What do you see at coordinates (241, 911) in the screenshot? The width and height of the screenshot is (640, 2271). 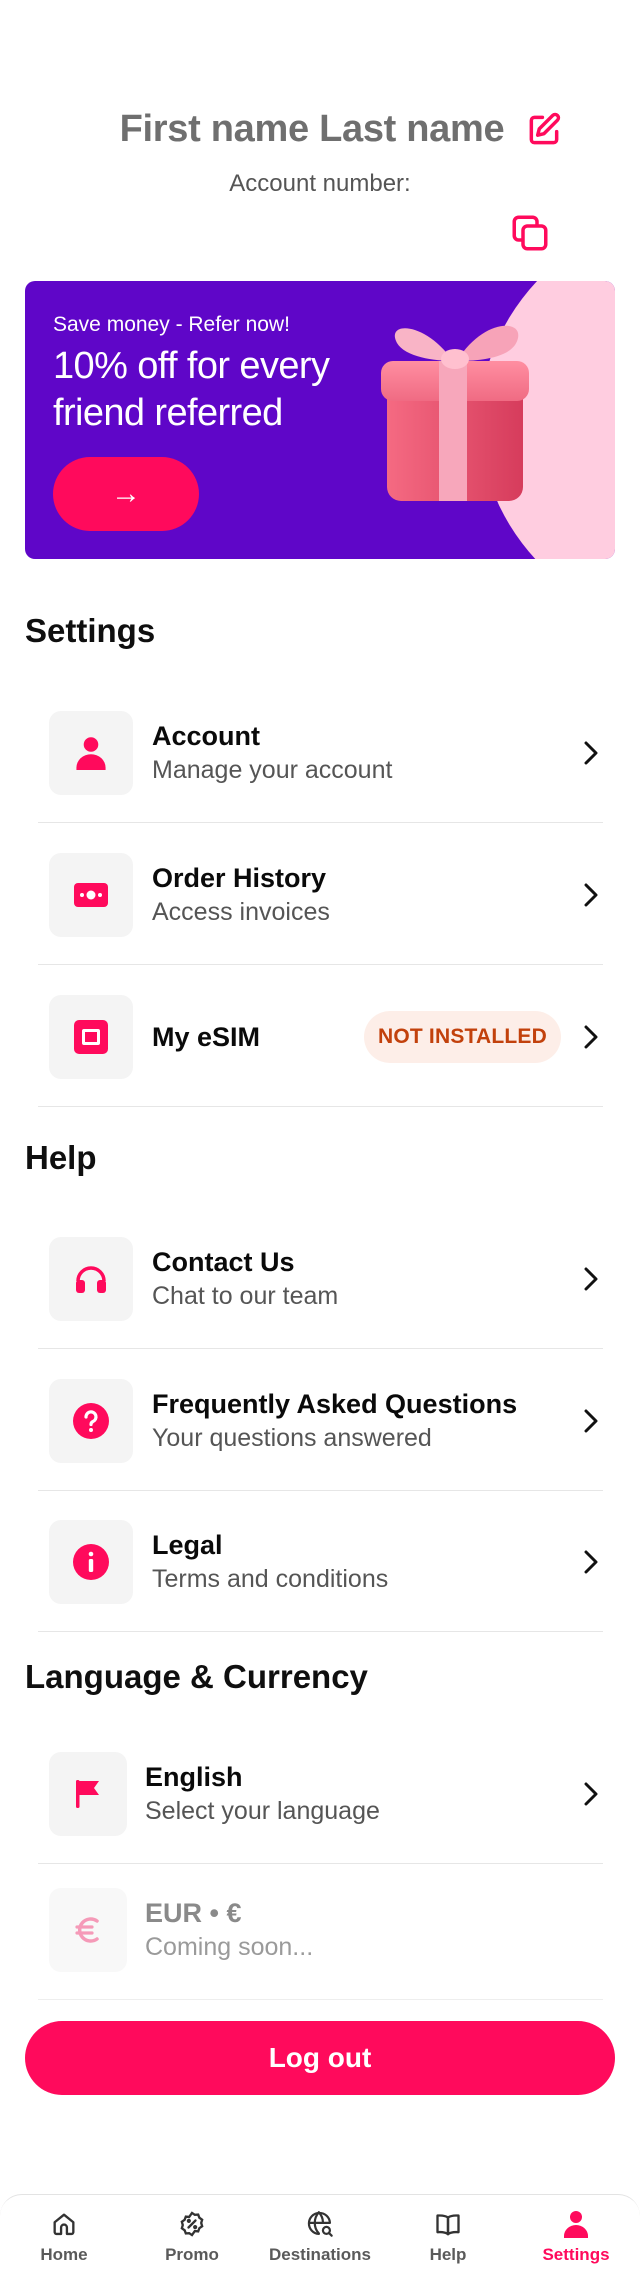 I see `item-subtitle: Access invoices` at bounding box center [241, 911].